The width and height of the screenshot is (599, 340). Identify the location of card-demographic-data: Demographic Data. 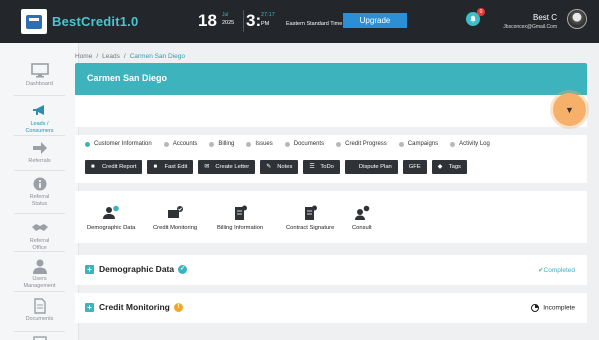
(111, 218).